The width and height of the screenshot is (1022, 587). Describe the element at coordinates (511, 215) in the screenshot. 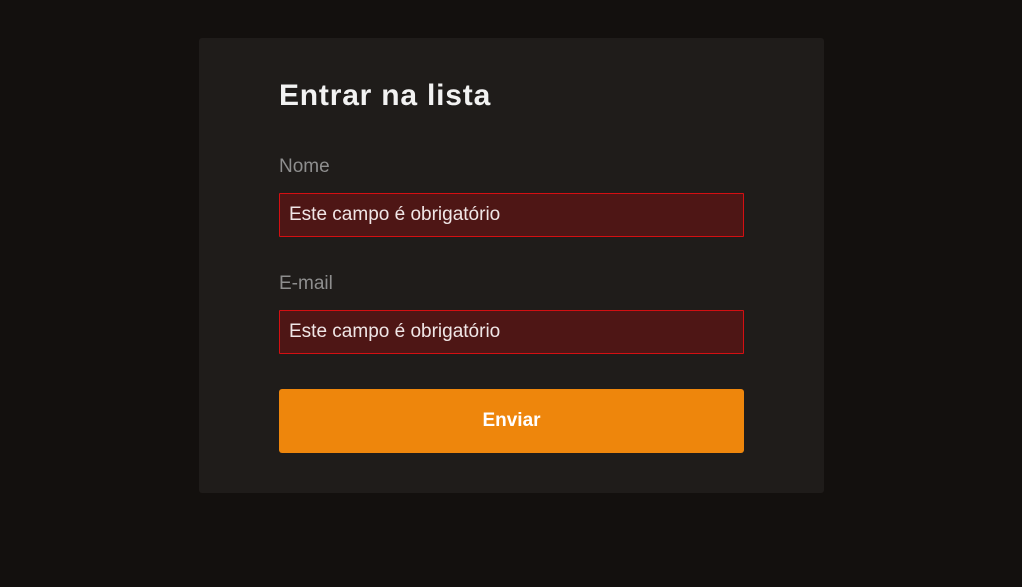

I see `name-input` at that location.